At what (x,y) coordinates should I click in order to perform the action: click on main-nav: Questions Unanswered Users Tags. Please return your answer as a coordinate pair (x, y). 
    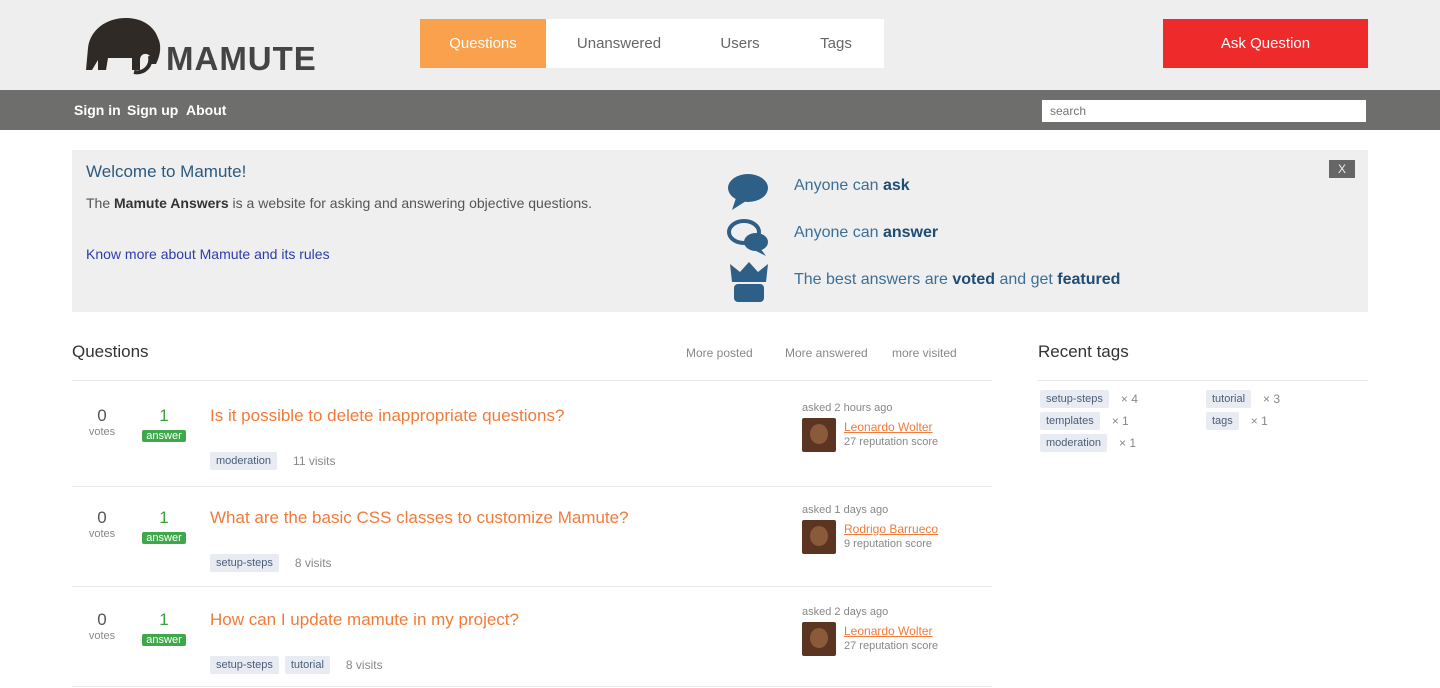
    Looking at the image, I should click on (652, 43).